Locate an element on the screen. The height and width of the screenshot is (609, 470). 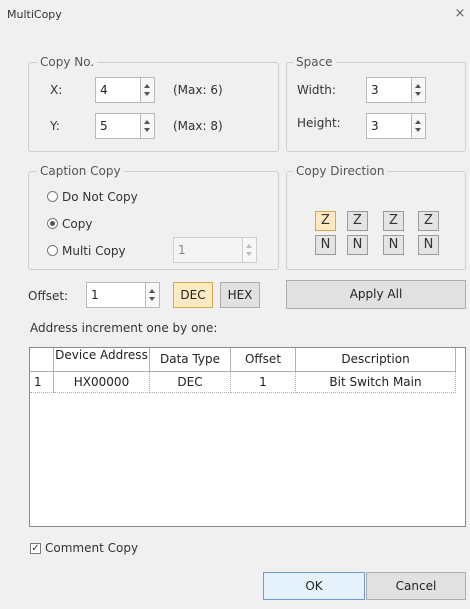
comment-copy-checkbox: ✓ is located at coordinates (35, 548).